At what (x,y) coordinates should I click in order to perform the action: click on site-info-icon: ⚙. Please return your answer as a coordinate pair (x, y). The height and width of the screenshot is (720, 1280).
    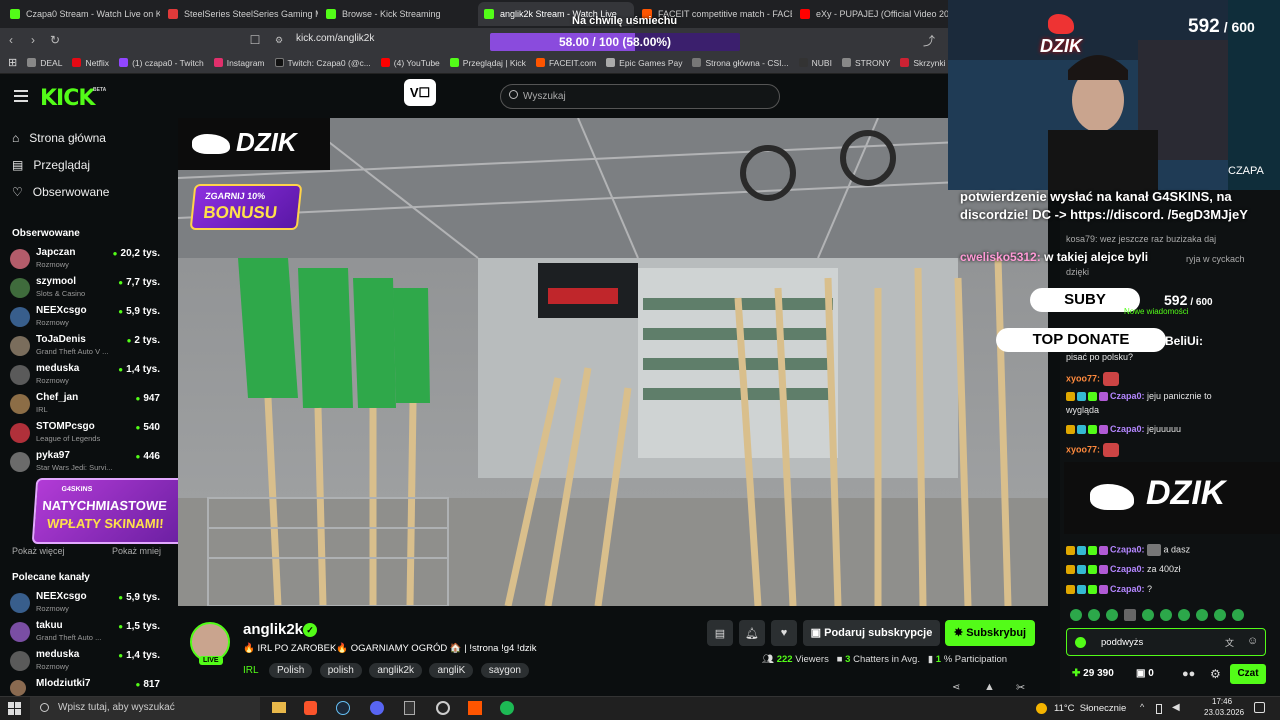
    Looking at the image, I should click on (279, 40).